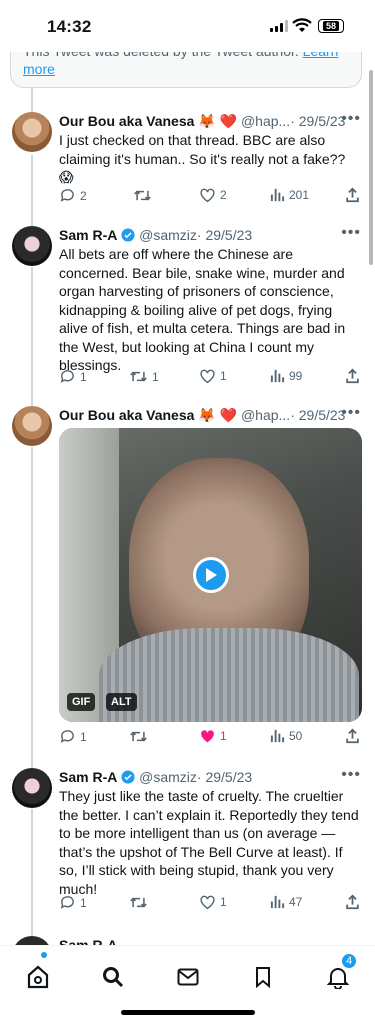 This screenshot has height=1024, width=375. I want to click on views-button: 47, so click(286, 901).